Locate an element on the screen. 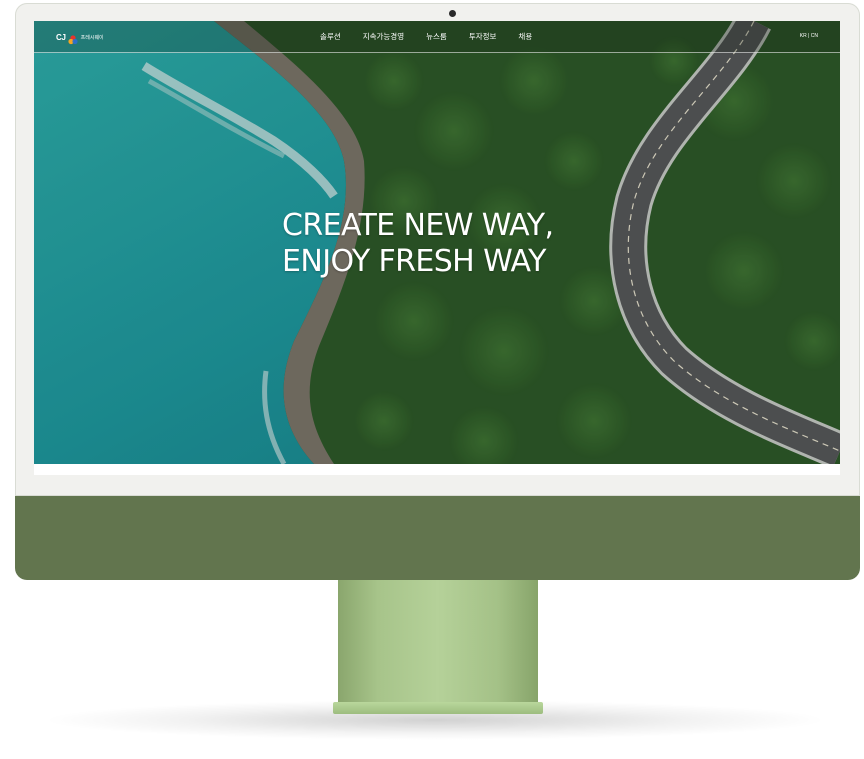 The height and width of the screenshot is (759, 864). menu-item-solution: 솔루션 is located at coordinates (330, 36).